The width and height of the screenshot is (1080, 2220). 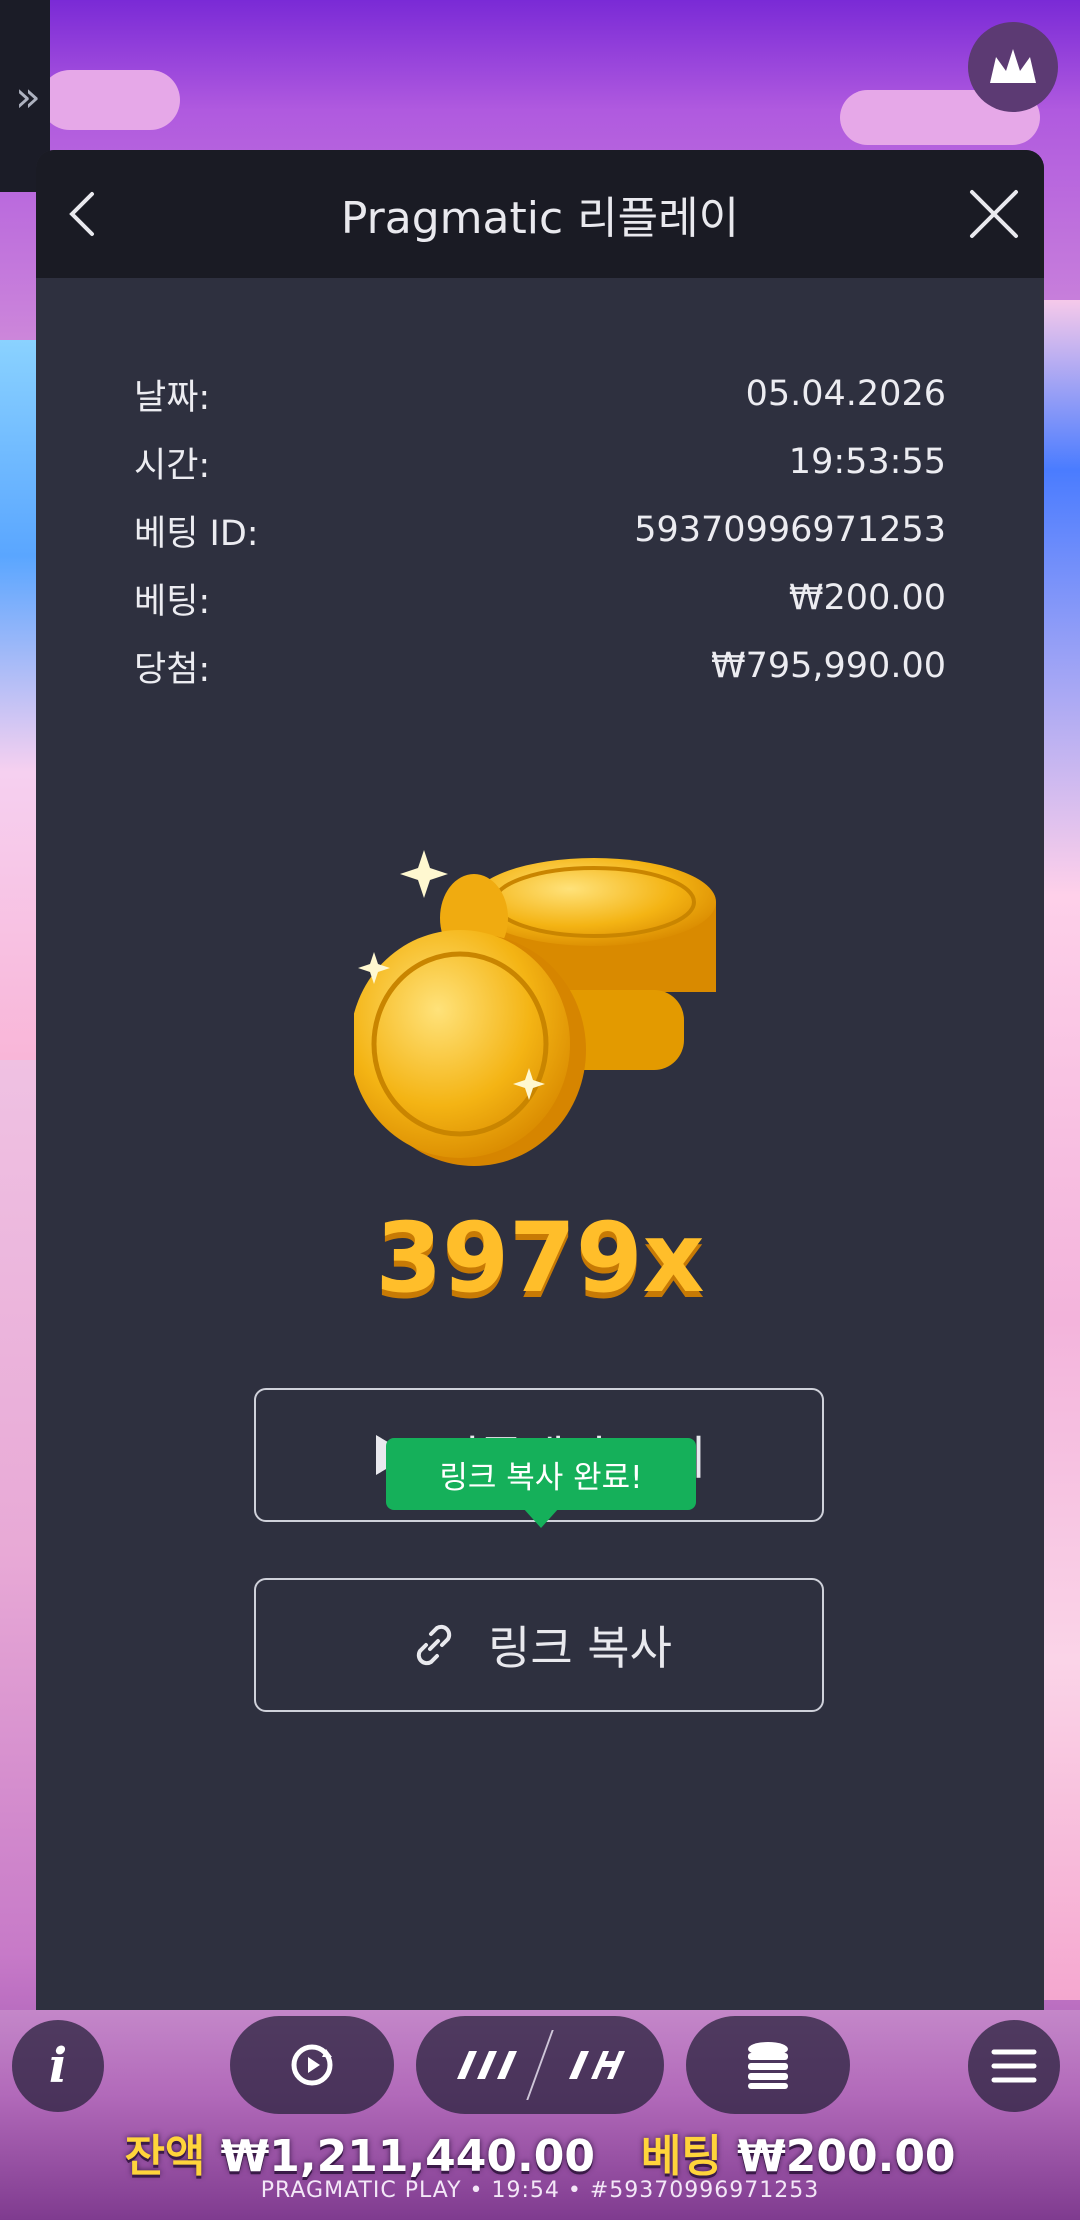 I want to click on crown-logo-icon, so click(x=1013, y=66).